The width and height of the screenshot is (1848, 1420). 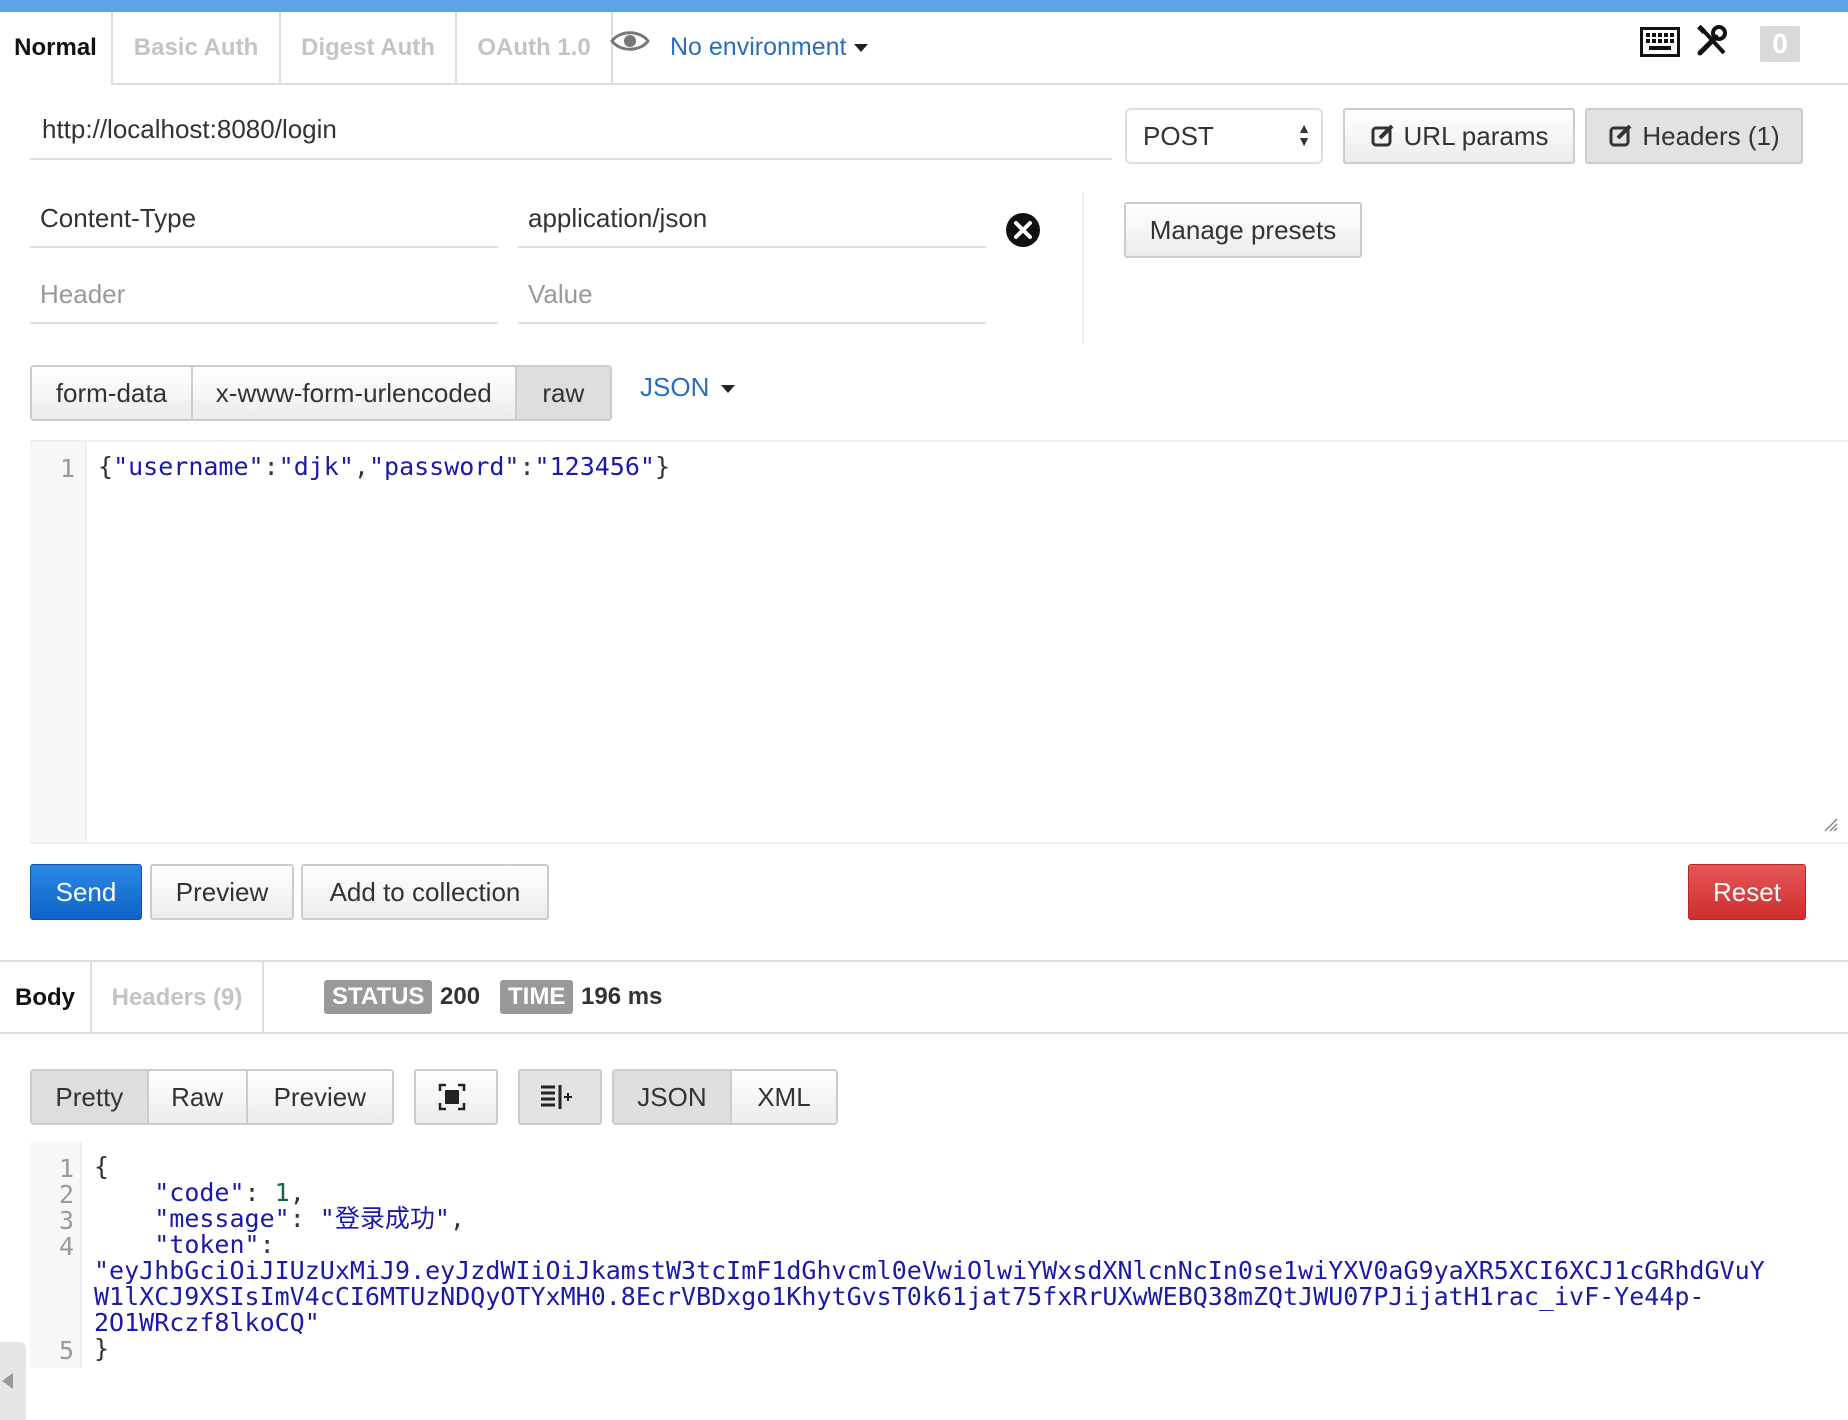 I want to click on environment-dropdown: No environment, so click(x=769, y=47).